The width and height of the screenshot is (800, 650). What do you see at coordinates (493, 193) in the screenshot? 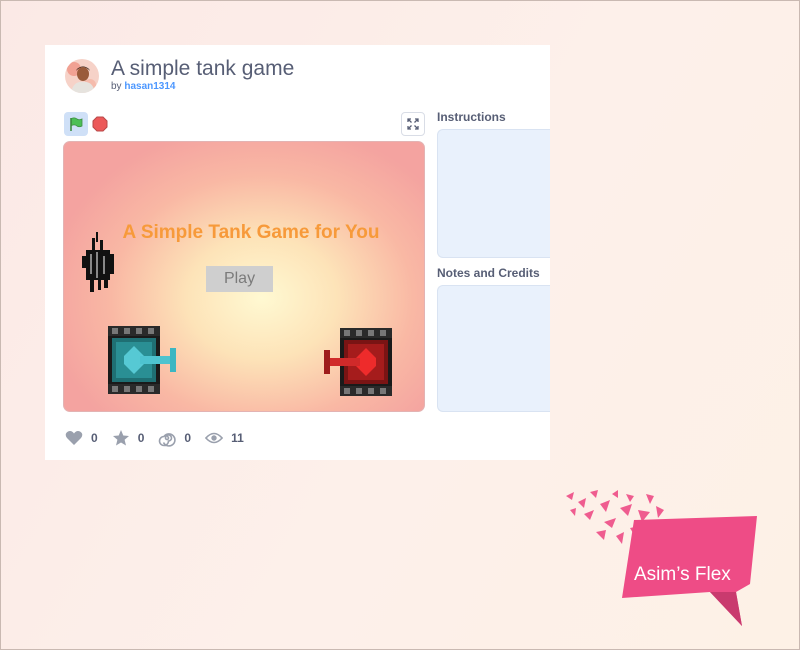
I see `instructions-panel` at bounding box center [493, 193].